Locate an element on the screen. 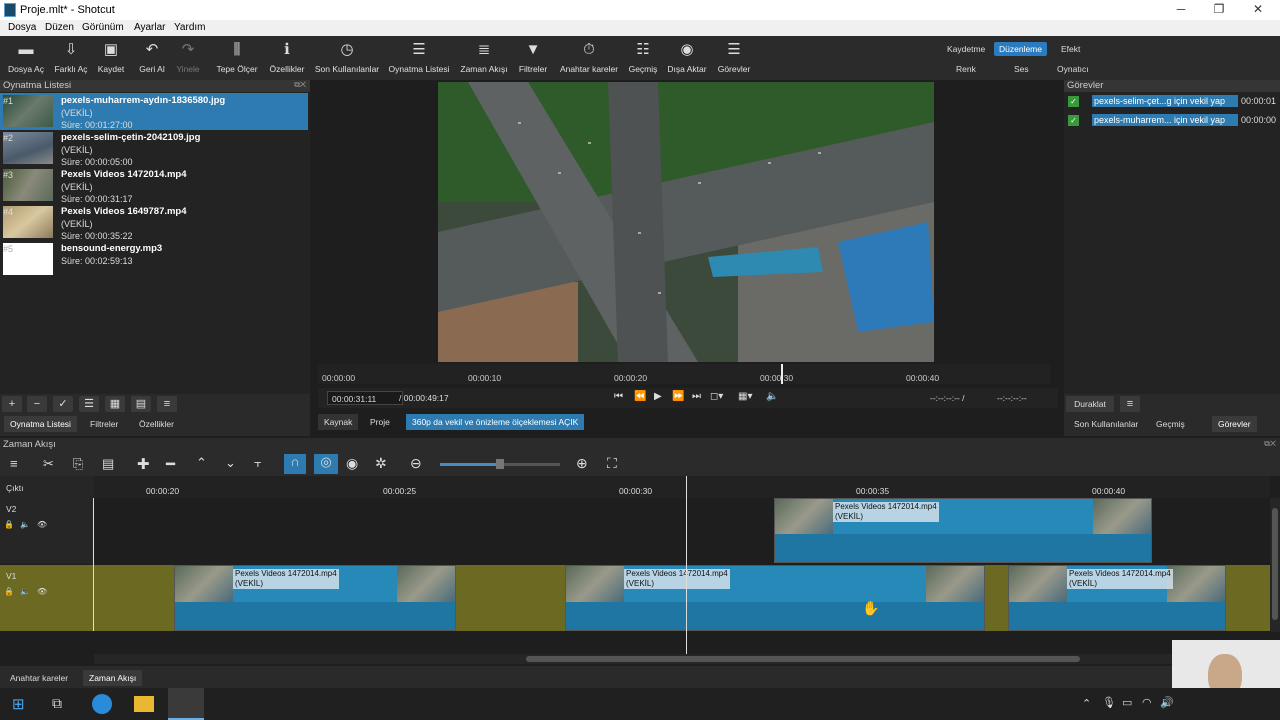 The image size is (1280, 720). save-button: ▣ Kaydet is located at coordinates (111, 57).